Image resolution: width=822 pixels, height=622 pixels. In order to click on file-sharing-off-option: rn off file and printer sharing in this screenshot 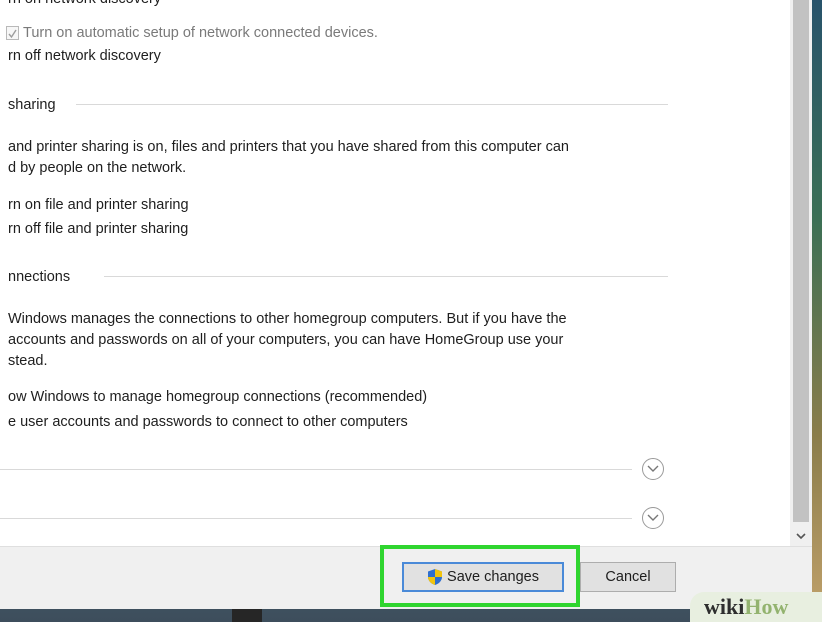, I will do `click(98, 229)`.